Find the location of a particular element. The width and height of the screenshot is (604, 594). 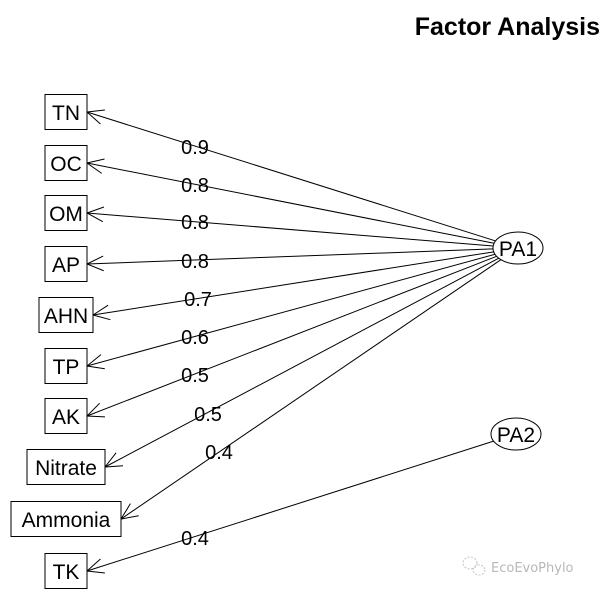

observed-node-Ammonia: Ammonia is located at coordinates (66, 519).